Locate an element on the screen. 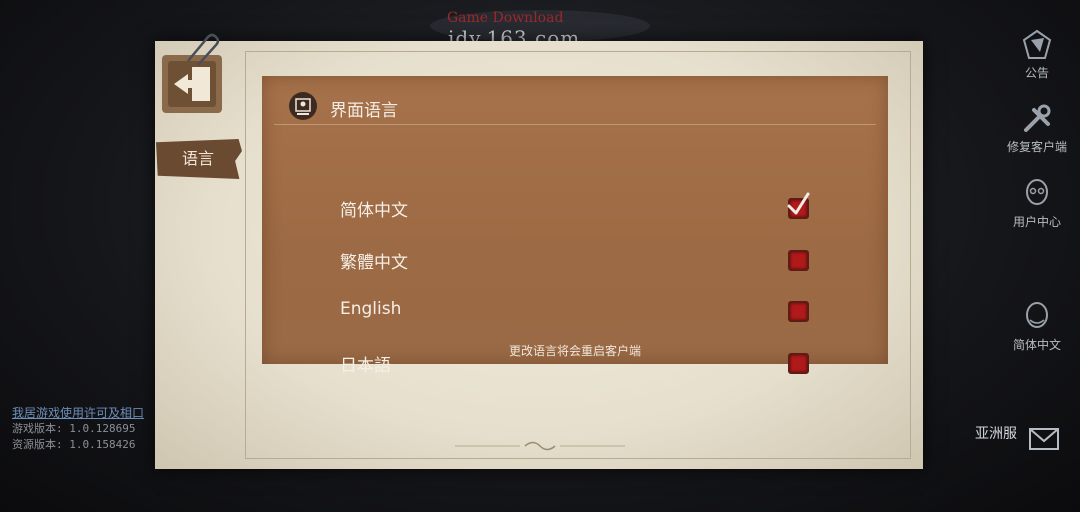 The height and width of the screenshot is (512, 1080). restart-notice: 更改语言将会重启客户端 is located at coordinates (574, 351).